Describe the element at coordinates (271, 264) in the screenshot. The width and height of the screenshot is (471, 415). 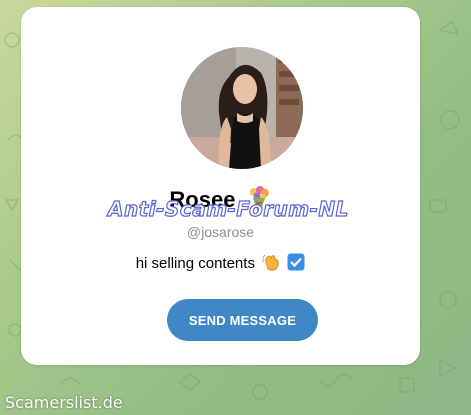
I see `waving-hand-icon` at that location.